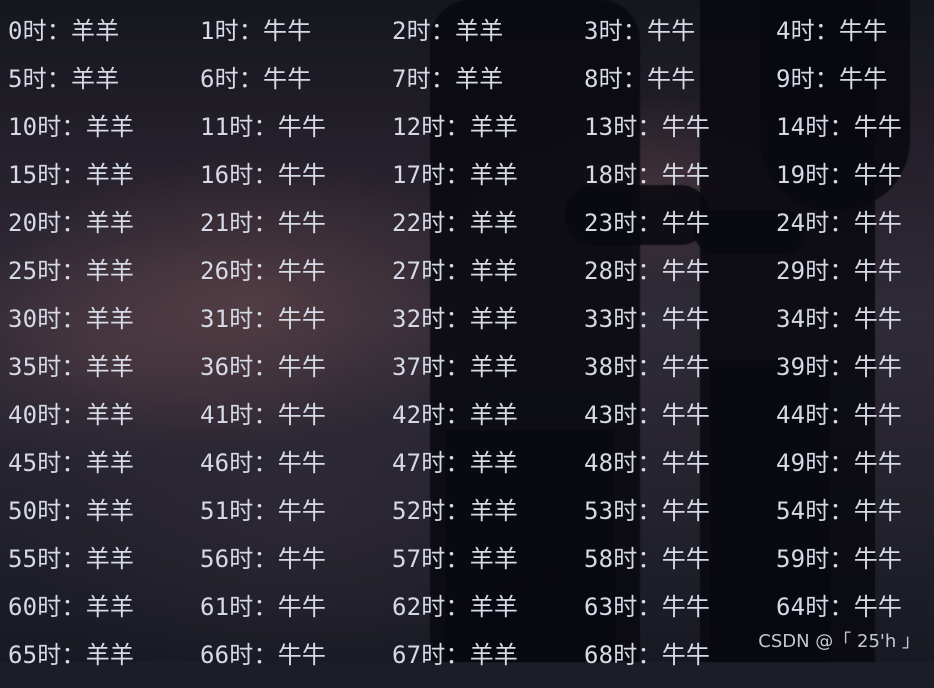  I want to click on output-entry: 58时：牛牛, so click(647, 559).